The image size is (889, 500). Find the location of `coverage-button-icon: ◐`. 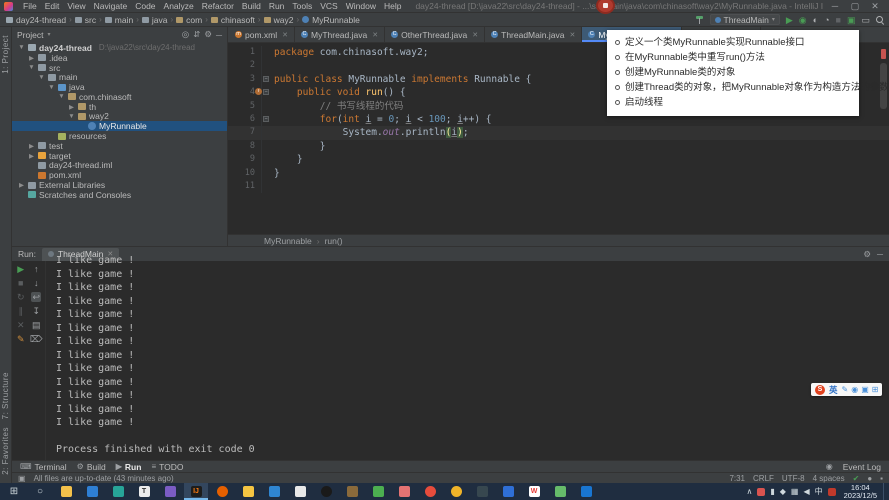

coverage-button-icon: ◐ is located at coordinates (815, 20).